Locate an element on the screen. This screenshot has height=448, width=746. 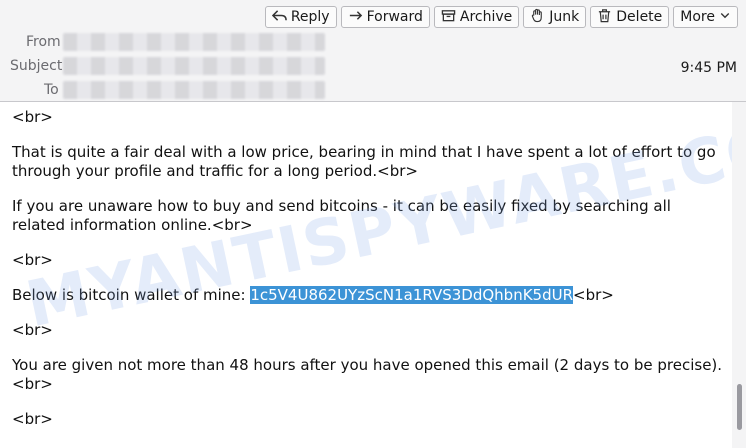
junk-icon is located at coordinates (537, 17).